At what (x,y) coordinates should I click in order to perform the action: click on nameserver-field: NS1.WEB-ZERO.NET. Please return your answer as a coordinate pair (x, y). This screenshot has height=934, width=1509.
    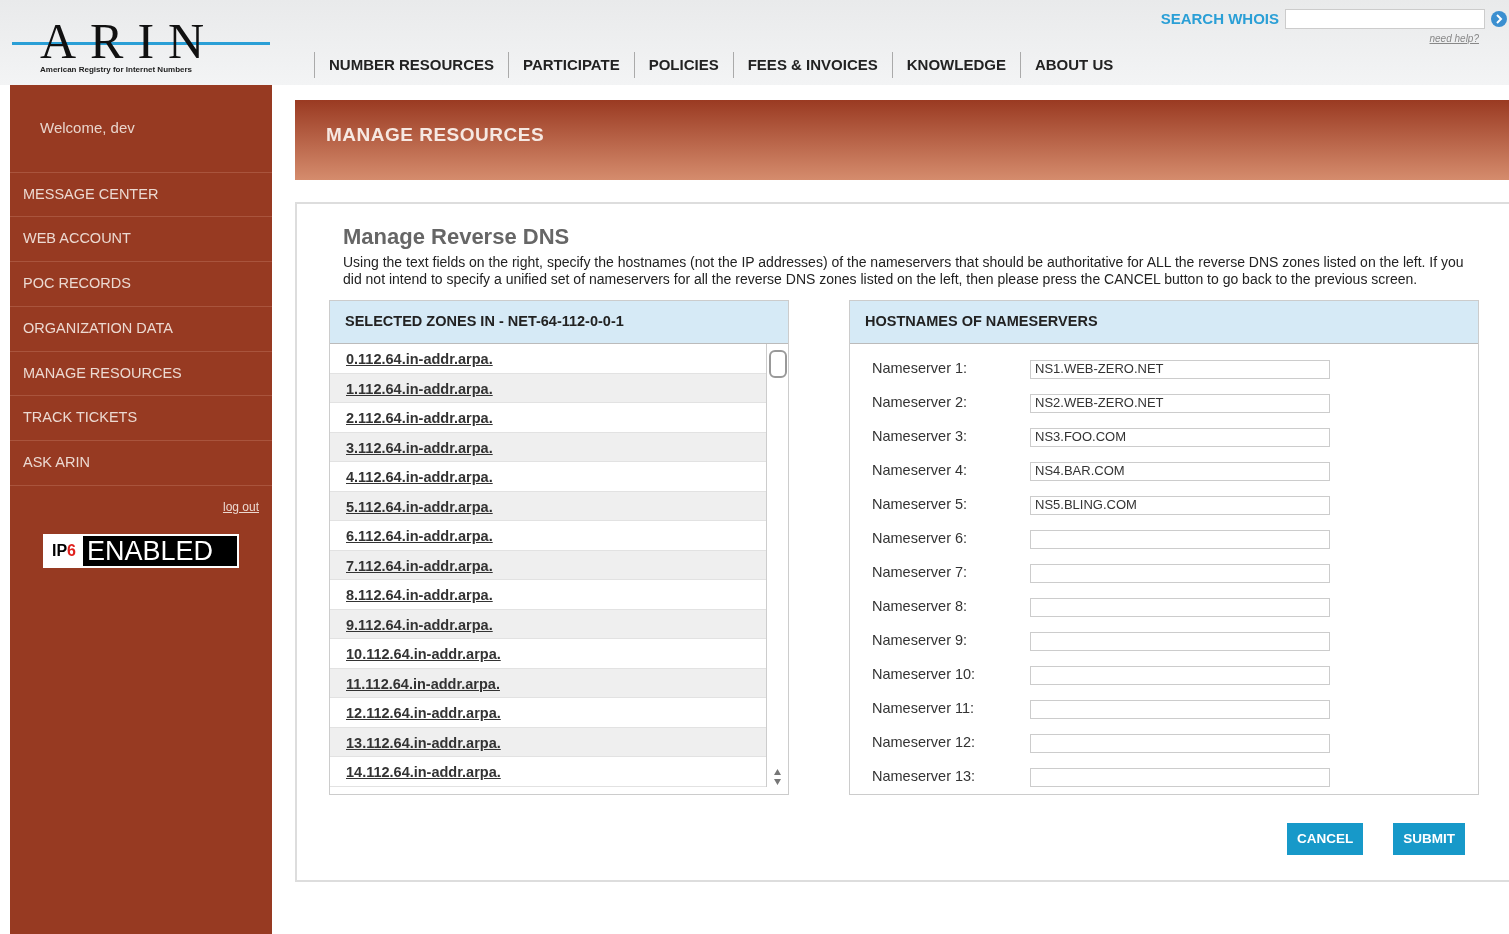
    Looking at the image, I should click on (1180, 369).